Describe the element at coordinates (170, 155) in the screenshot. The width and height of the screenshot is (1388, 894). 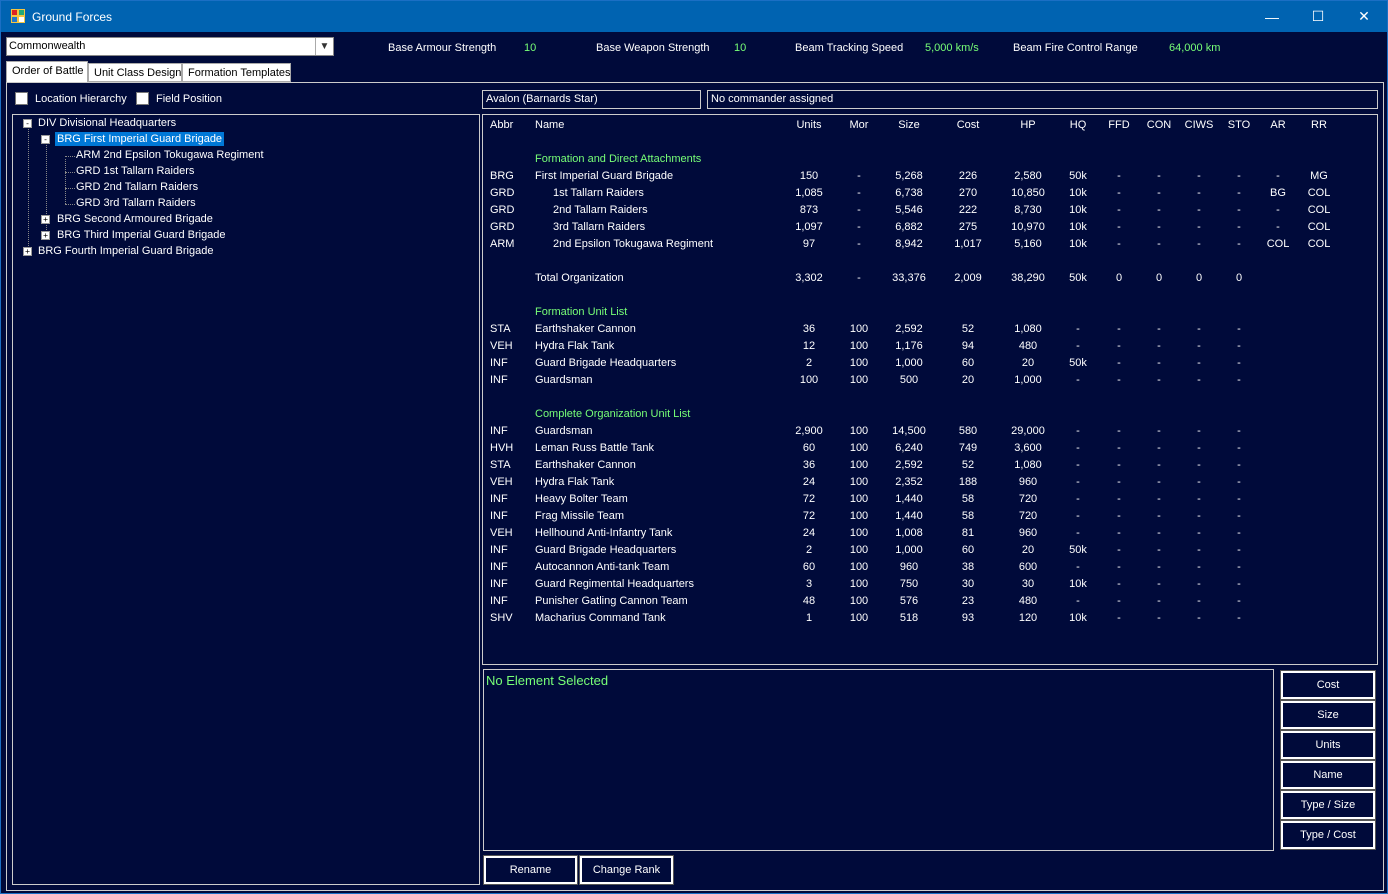
I see `tree-node-arm-2nd-epsilon: ARM 2nd Epsilon Tokugawa Regiment` at that location.